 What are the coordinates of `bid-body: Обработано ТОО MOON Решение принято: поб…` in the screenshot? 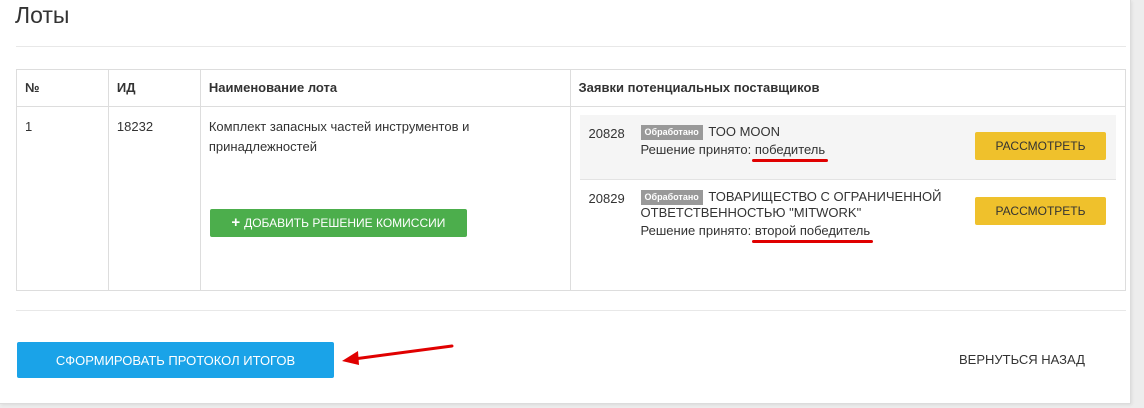 It's located at (800, 143).